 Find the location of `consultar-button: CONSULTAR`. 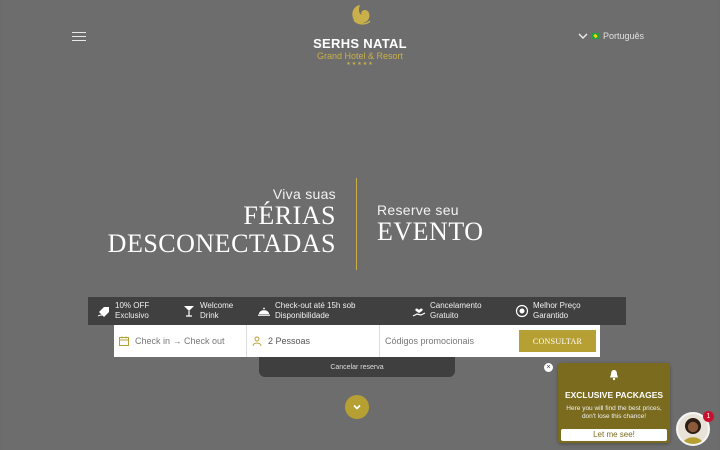

consultar-button: CONSULTAR is located at coordinates (557, 341).